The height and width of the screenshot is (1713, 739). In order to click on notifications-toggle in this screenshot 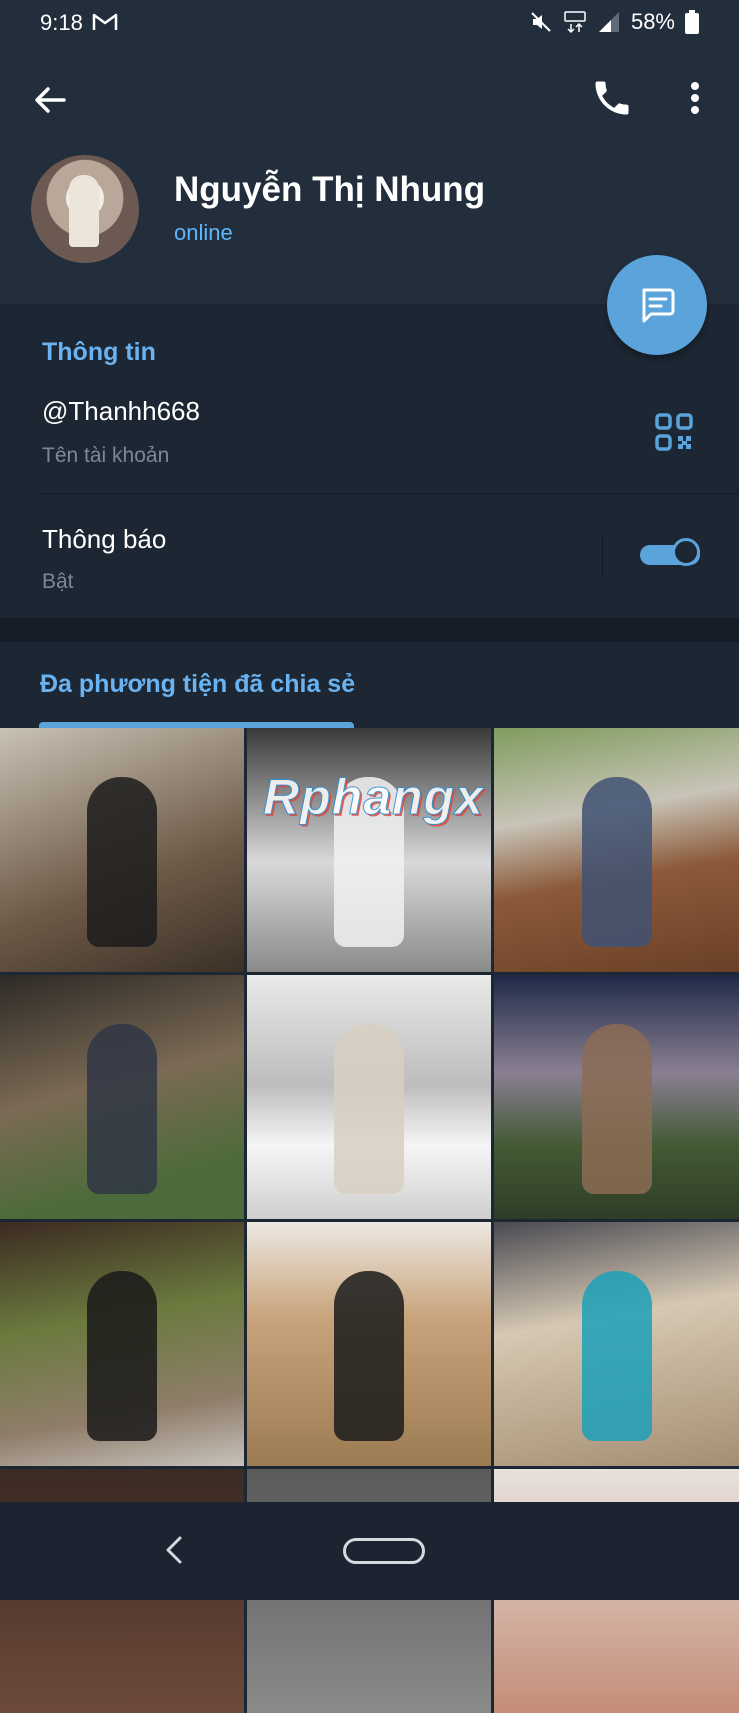, I will do `click(671, 554)`.